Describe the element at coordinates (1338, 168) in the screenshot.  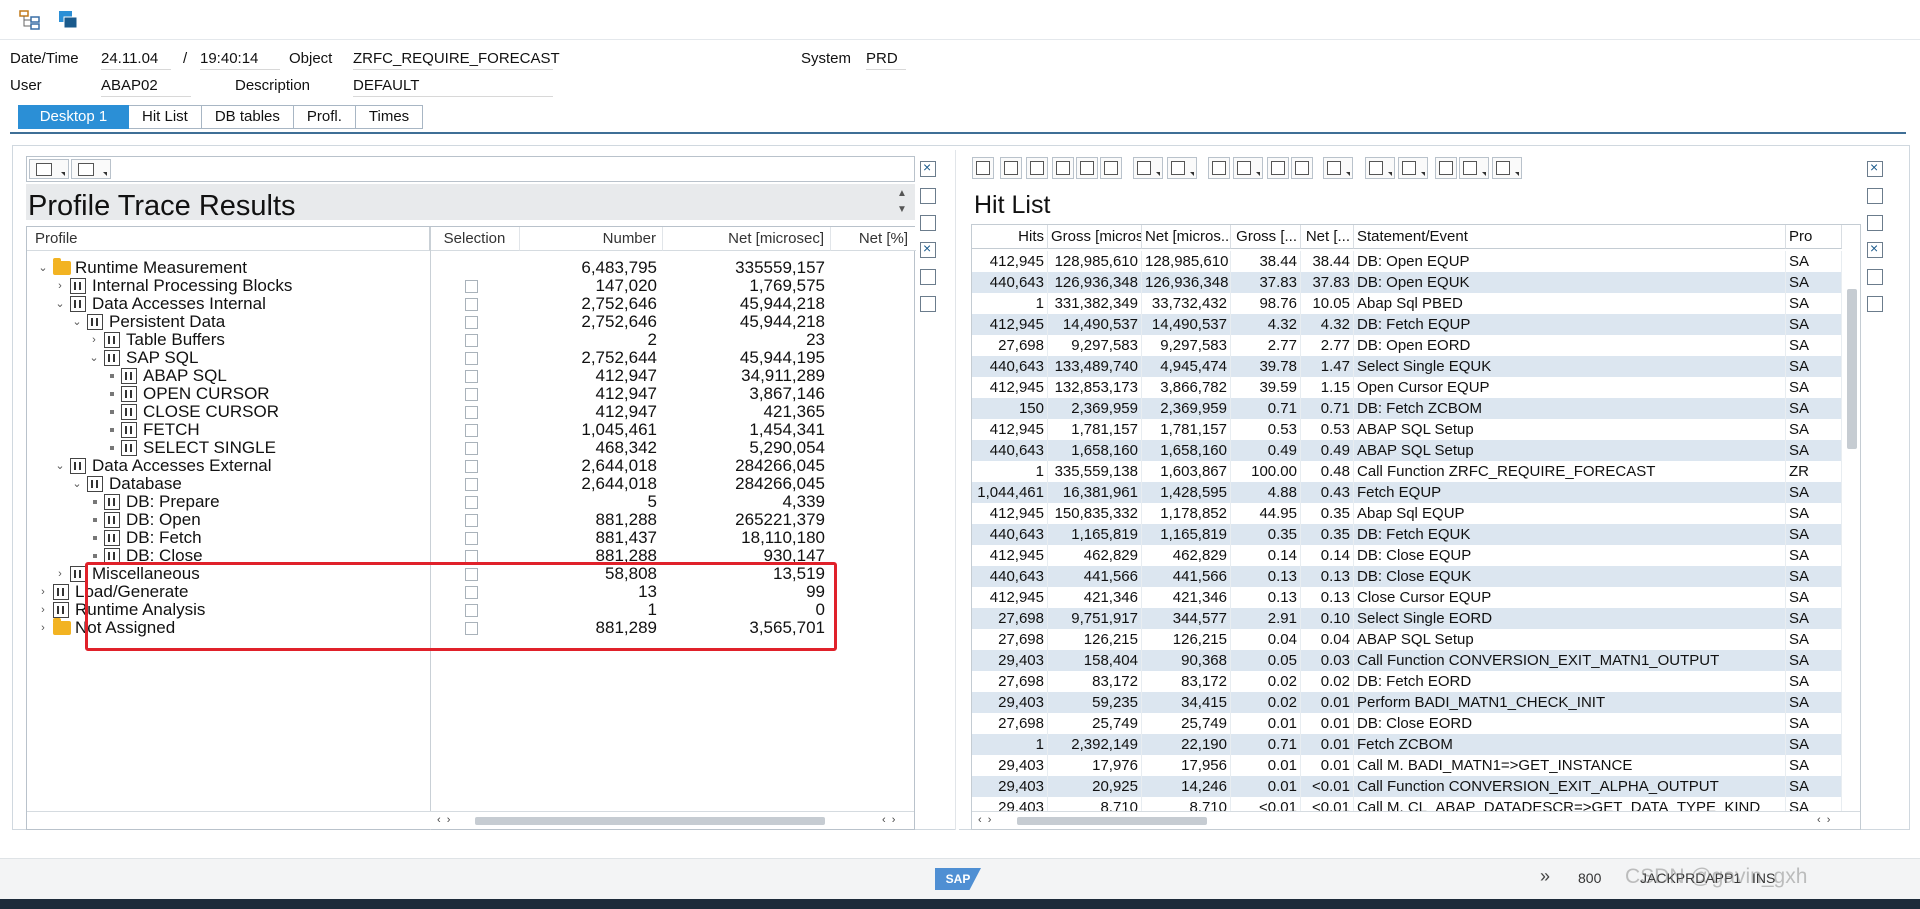
I see `layout-button` at that location.